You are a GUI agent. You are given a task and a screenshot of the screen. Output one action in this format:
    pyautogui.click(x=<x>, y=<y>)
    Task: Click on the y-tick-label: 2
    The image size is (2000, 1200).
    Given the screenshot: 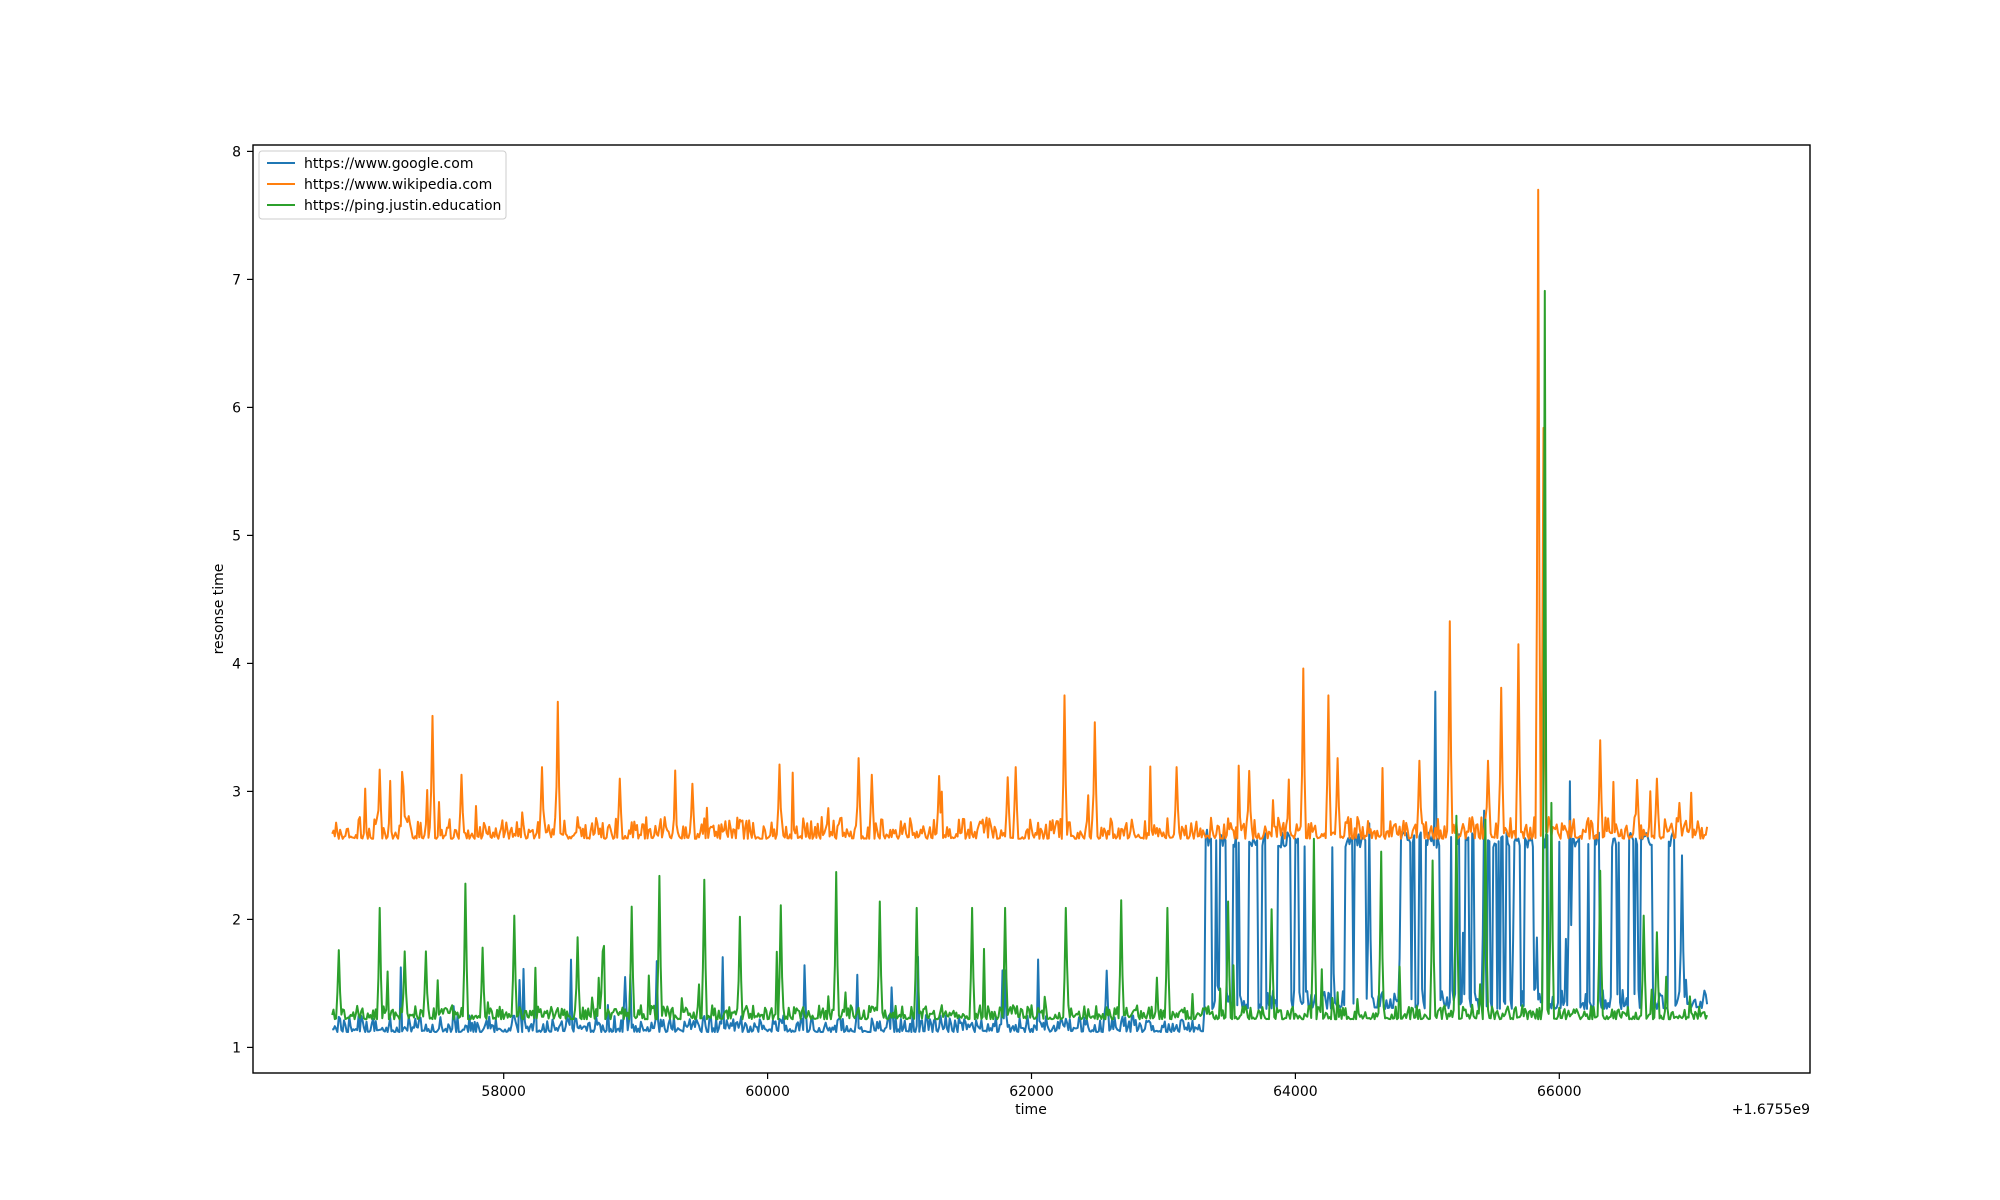 What is the action you would take?
    pyautogui.click(x=236, y=920)
    